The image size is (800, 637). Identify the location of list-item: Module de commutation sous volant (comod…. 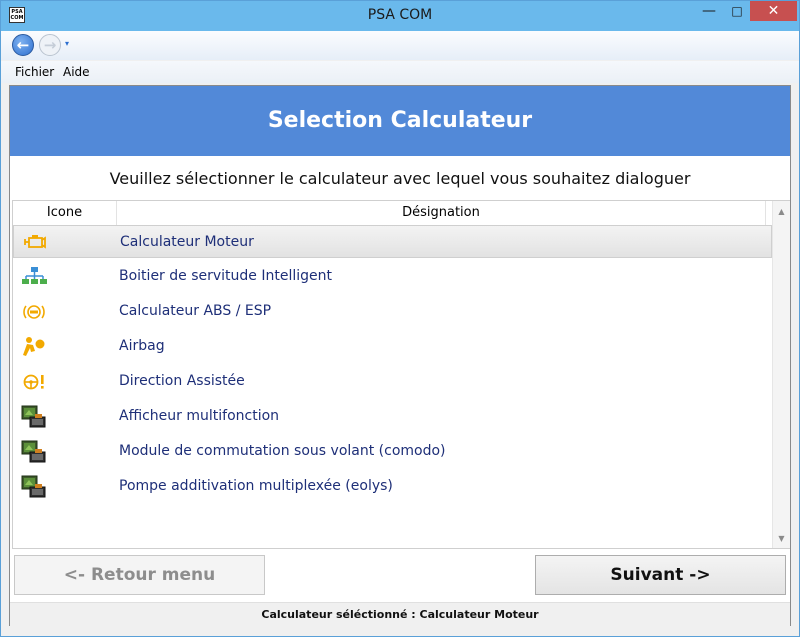
(392, 451).